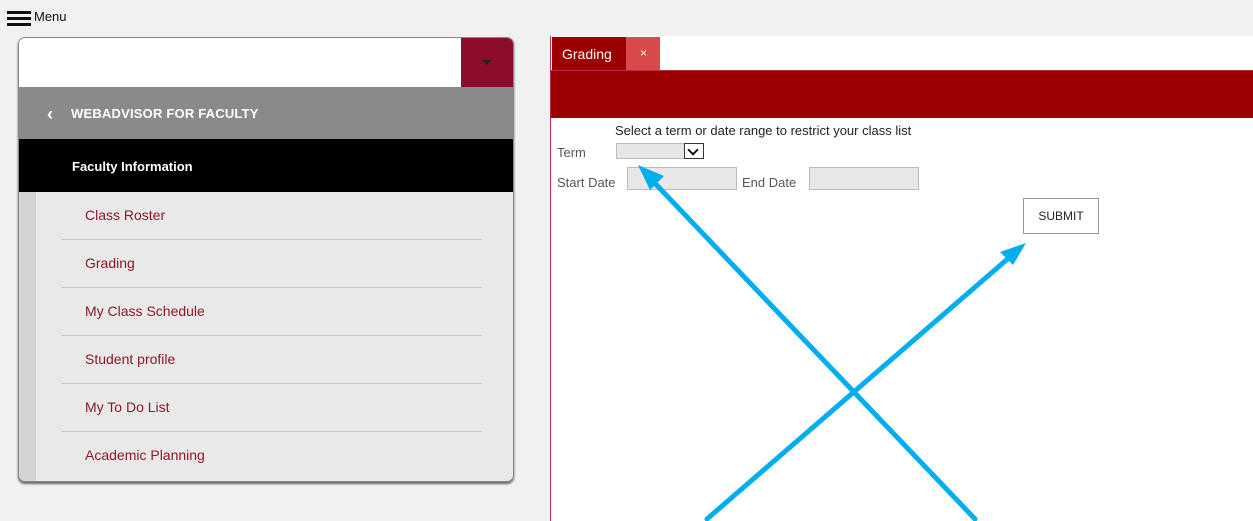 The height and width of the screenshot is (521, 1253). What do you see at coordinates (571, 152) in the screenshot?
I see `term-label: Term` at bounding box center [571, 152].